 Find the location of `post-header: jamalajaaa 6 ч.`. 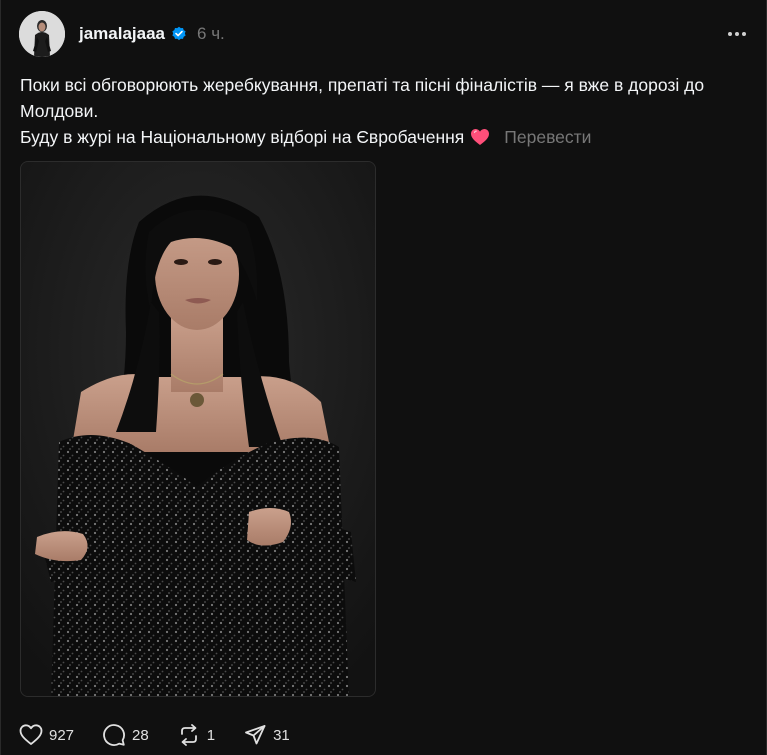

post-header: jamalajaaa 6 ч. is located at coordinates (152, 34).